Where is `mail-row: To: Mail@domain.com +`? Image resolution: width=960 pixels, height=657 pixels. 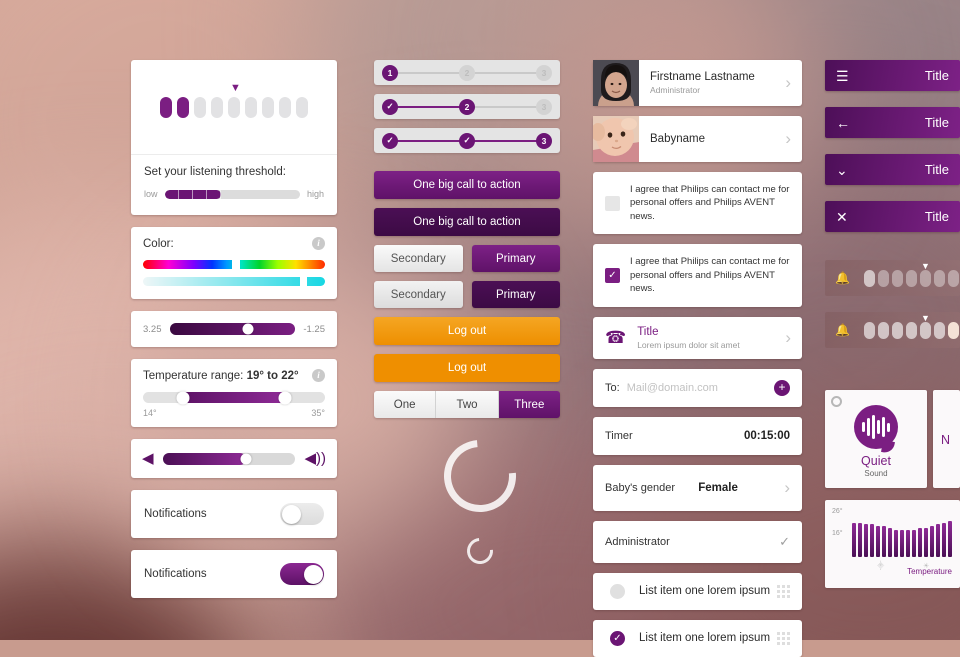
mail-row: To: Mail@domain.com + is located at coordinates (697, 387).